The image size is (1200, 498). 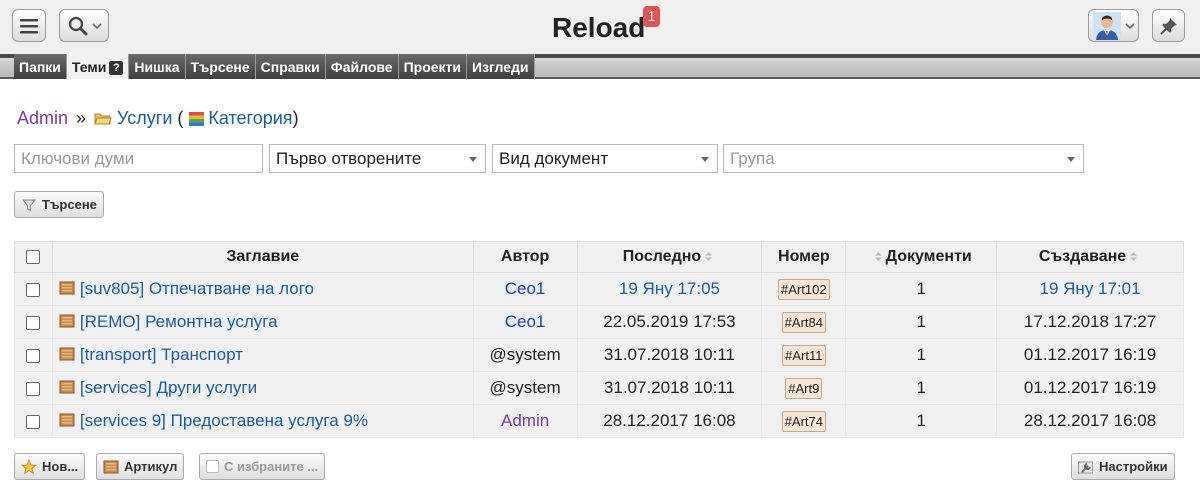 I want to click on number-tag: #Art102, so click(x=804, y=289).